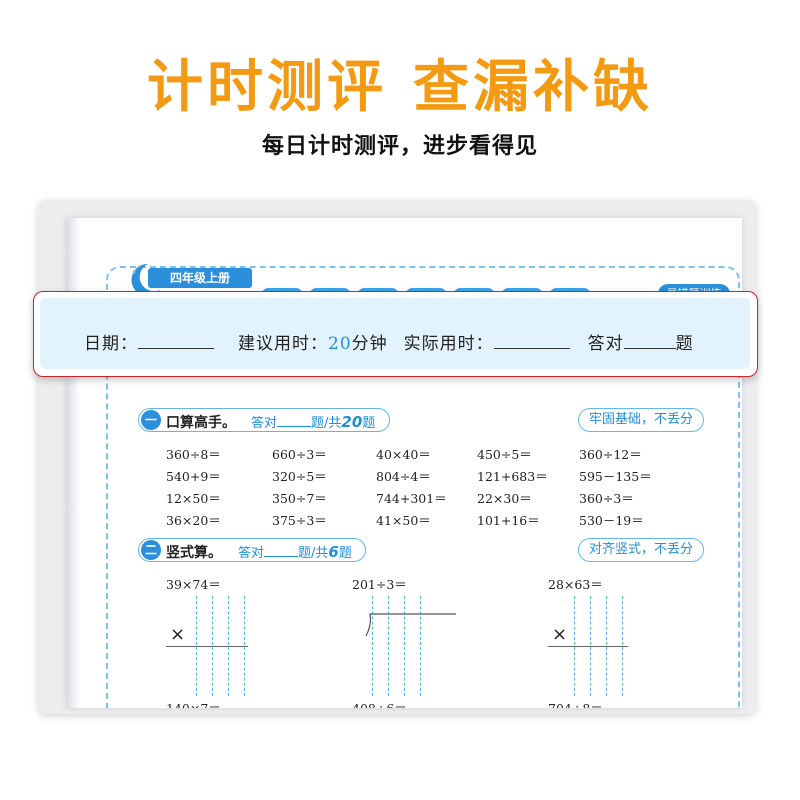 The height and width of the screenshot is (800, 800). What do you see at coordinates (531, 341) in the screenshot?
I see `actual-blank` at bounding box center [531, 341].